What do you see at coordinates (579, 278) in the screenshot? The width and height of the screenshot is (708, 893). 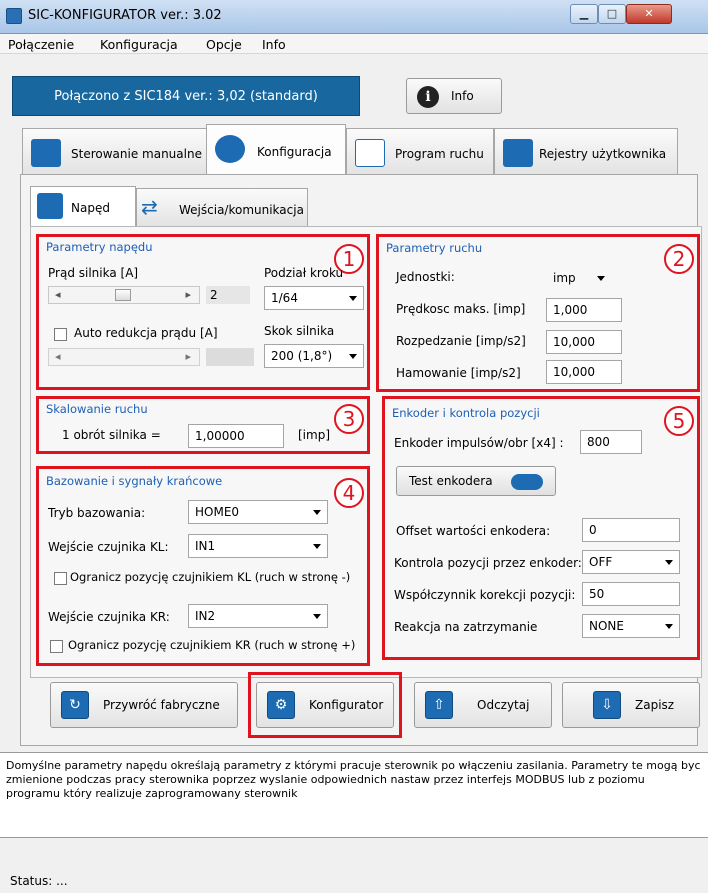 I see `units-select: imp` at bounding box center [579, 278].